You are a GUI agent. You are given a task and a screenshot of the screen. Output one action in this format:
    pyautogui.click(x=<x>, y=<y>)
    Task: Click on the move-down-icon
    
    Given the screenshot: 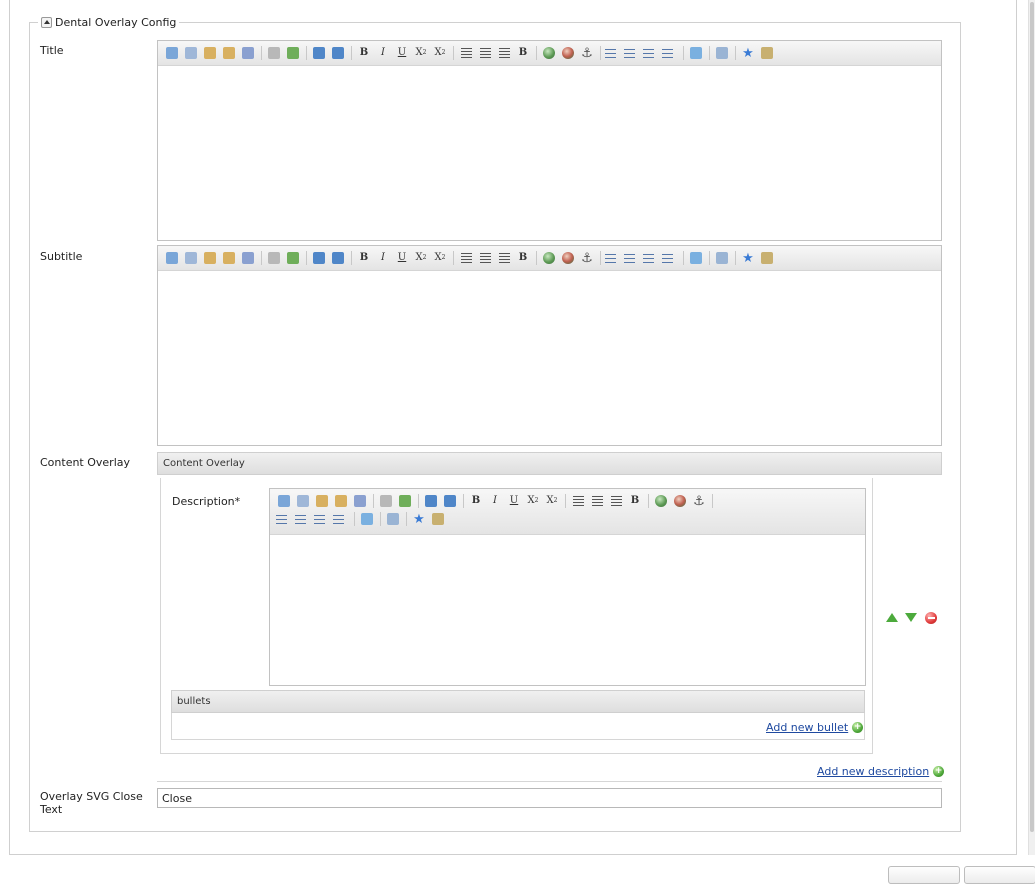 What is the action you would take?
    pyautogui.click(x=911, y=617)
    